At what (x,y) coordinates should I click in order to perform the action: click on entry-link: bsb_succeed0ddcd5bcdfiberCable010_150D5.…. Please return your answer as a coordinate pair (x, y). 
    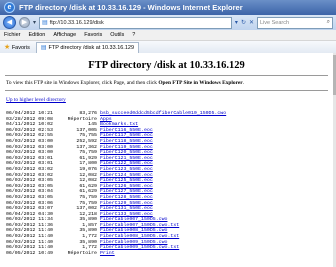
    Looking at the image, I should click on (163, 113).